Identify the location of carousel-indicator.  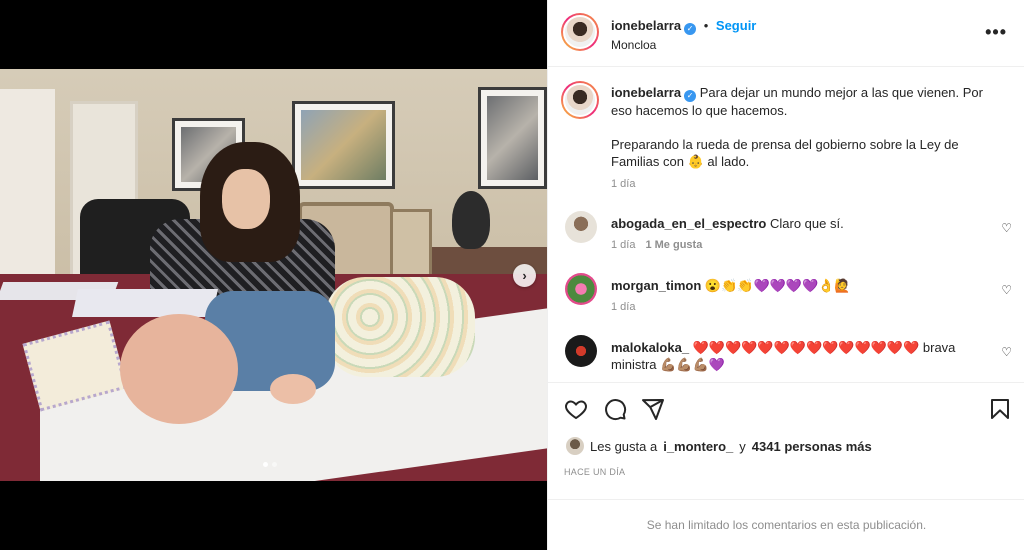
(270, 464).